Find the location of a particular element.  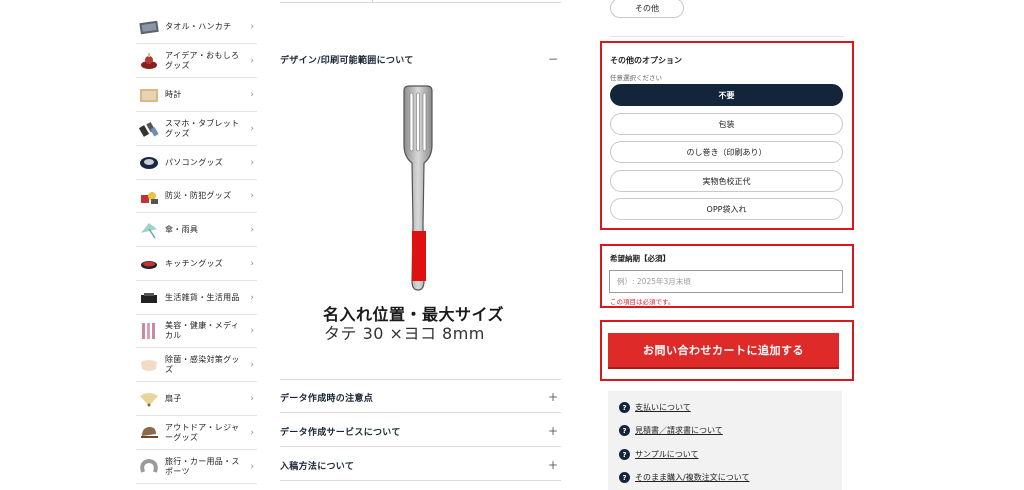

option-none: 不要 is located at coordinates (726, 95).